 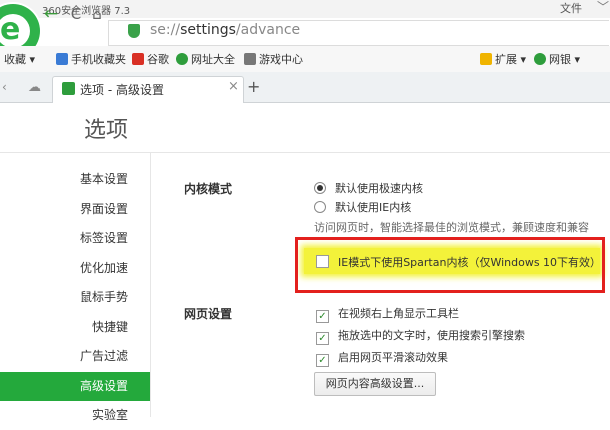 What do you see at coordinates (451, 227) in the screenshot?
I see `kernel-description: 访问网页时，智能选择最佳的浏览模式，兼顾速度和兼容` at bounding box center [451, 227].